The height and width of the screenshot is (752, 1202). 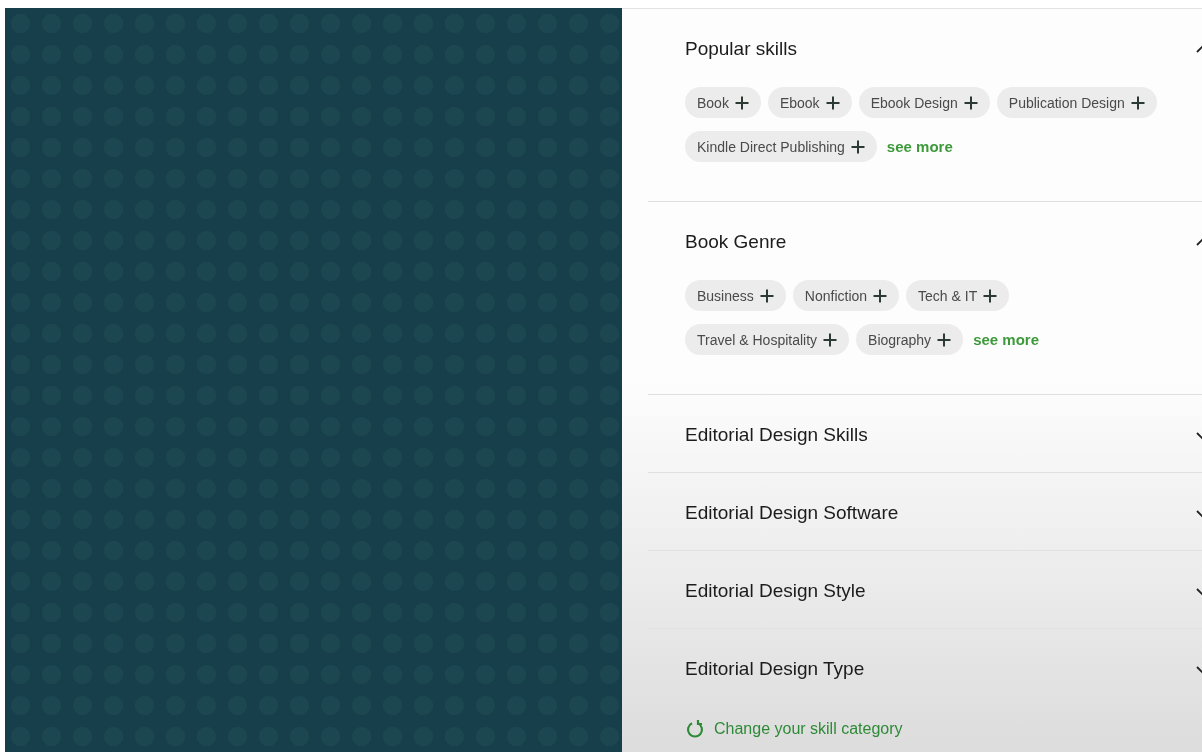 I want to click on skill-chip: Nonfiction, so click(x=846, y=295).